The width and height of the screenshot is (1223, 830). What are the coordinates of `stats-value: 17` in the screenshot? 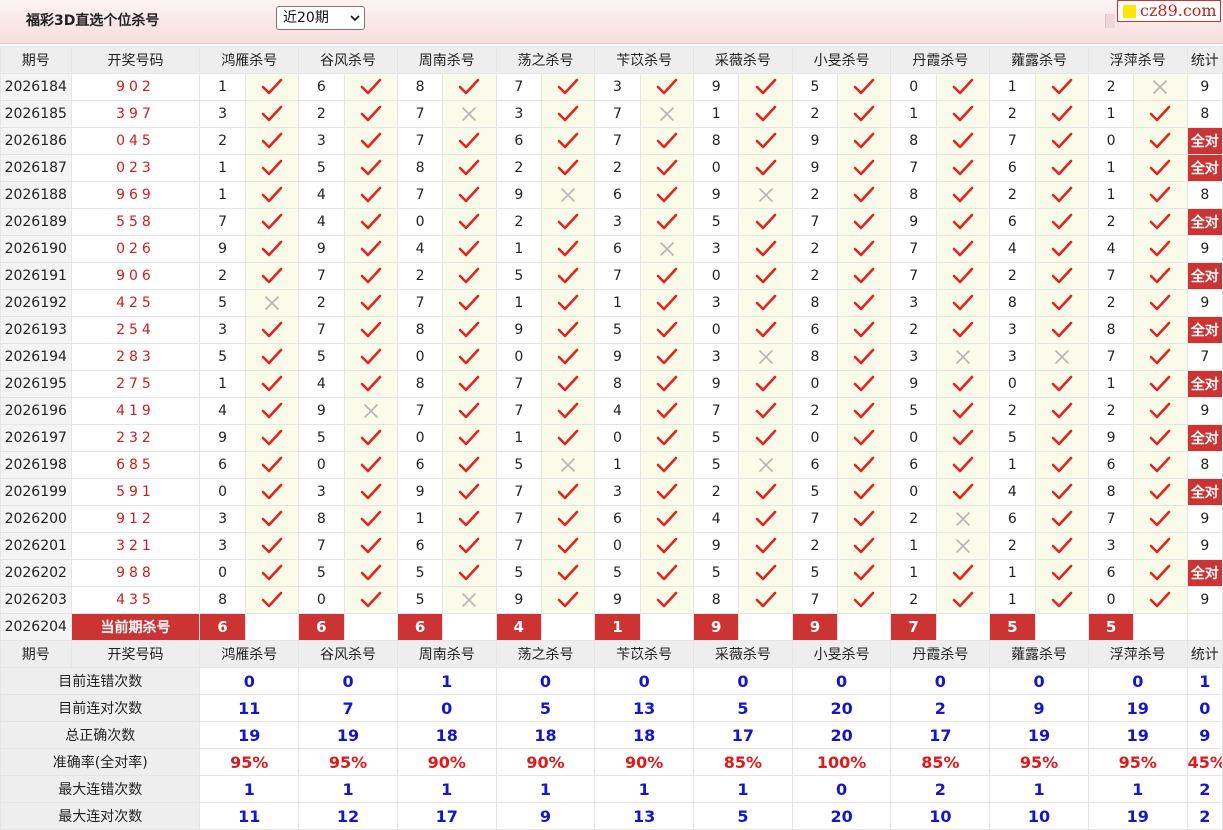 It's located at (743, 735).